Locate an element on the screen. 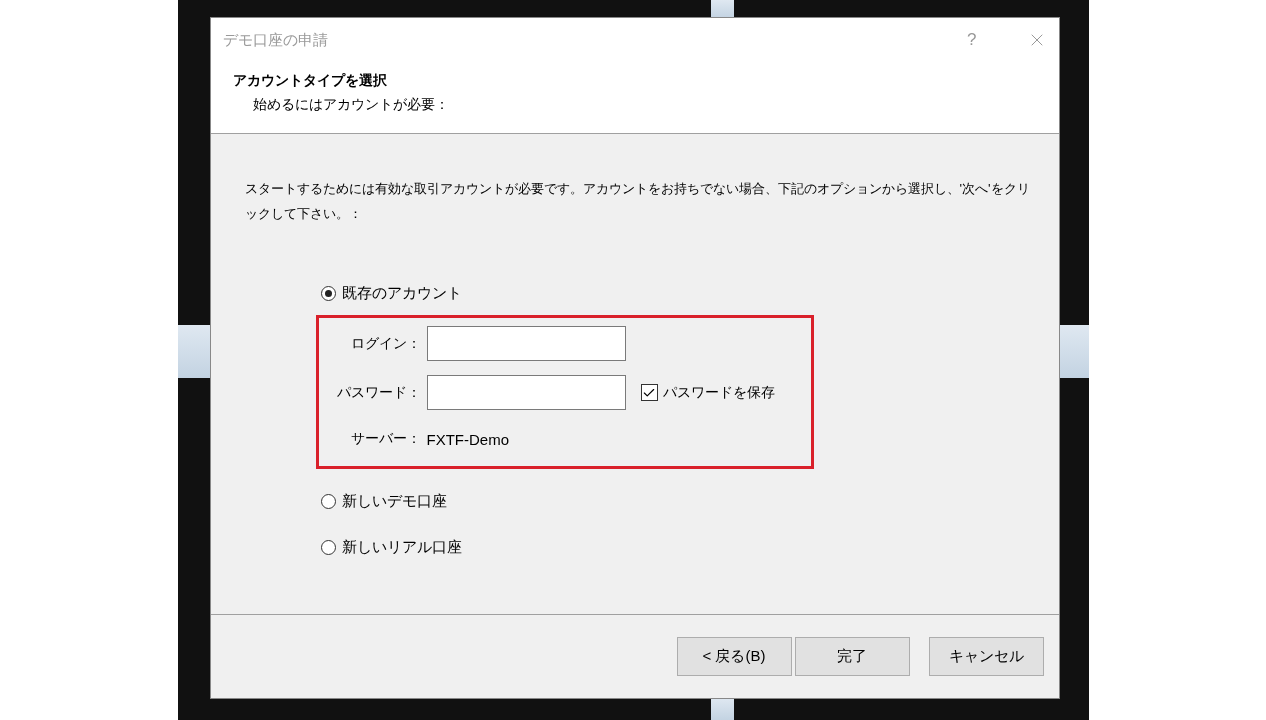  password-field is located at coordinates (526, 392).